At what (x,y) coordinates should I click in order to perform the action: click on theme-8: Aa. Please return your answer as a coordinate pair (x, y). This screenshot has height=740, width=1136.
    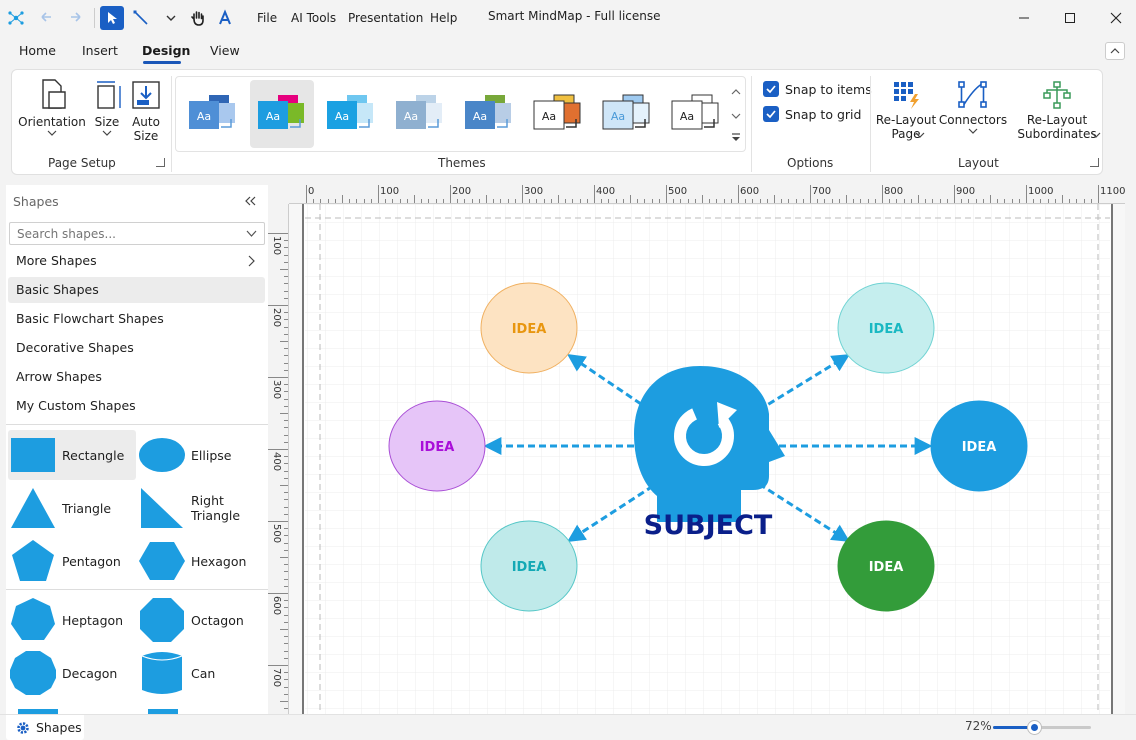
    Looking at the image, I should click on (696, 114).